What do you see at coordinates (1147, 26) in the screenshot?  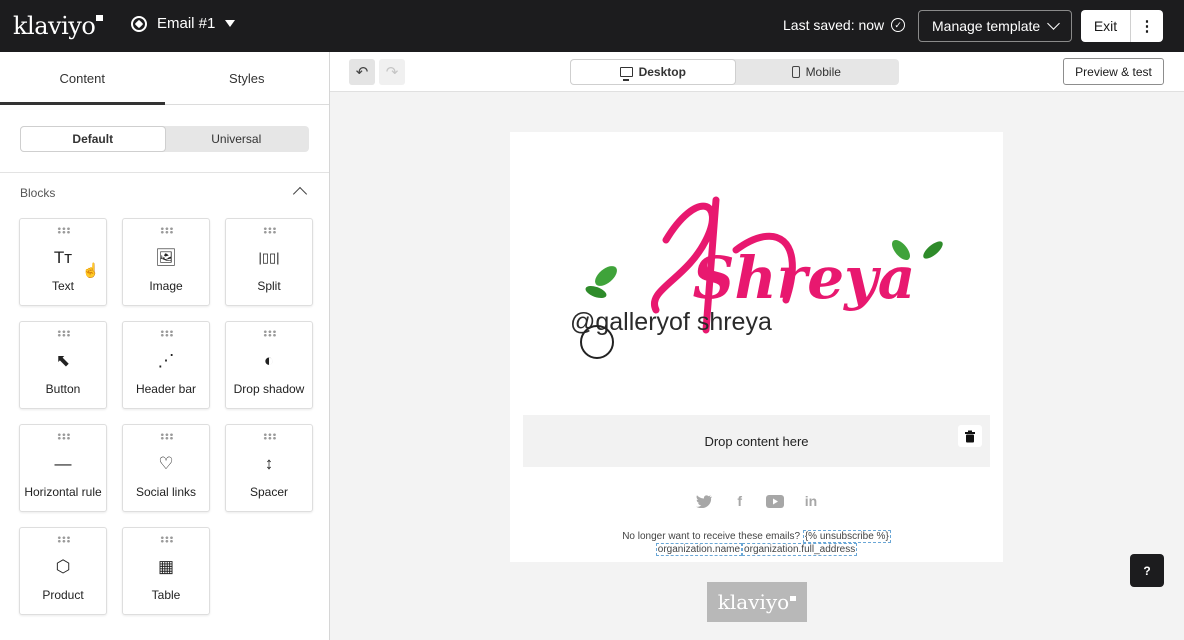 I see `more-options-icon: ⋮` at bounding box center [1147, 26].